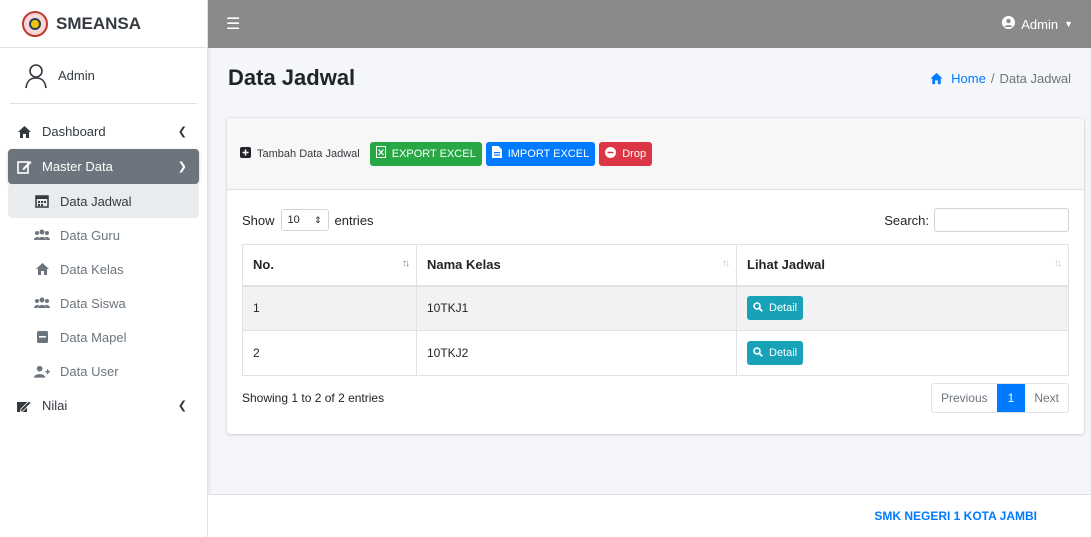 This screenshot has height=537, width=1091. Describe the element at coordinates (649, 78) in the screenshot. I see `content-header: Data Jadwal Home / Data Jadwal` at that location.